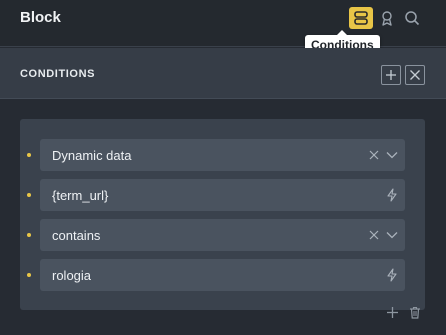 The height and width of the screenshot is (335, 446). I want to click on search-icon, so click(412, 18).